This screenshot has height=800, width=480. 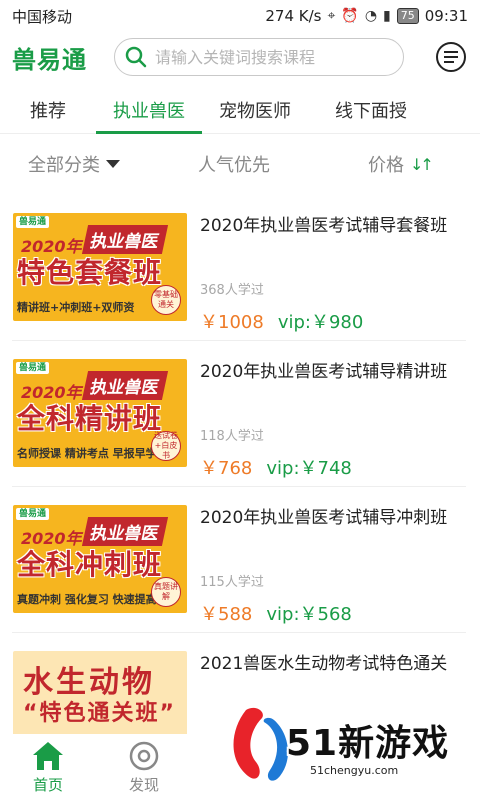 I want to click on filter-price: 价格 ↓↑, so click(x=401, y=164).